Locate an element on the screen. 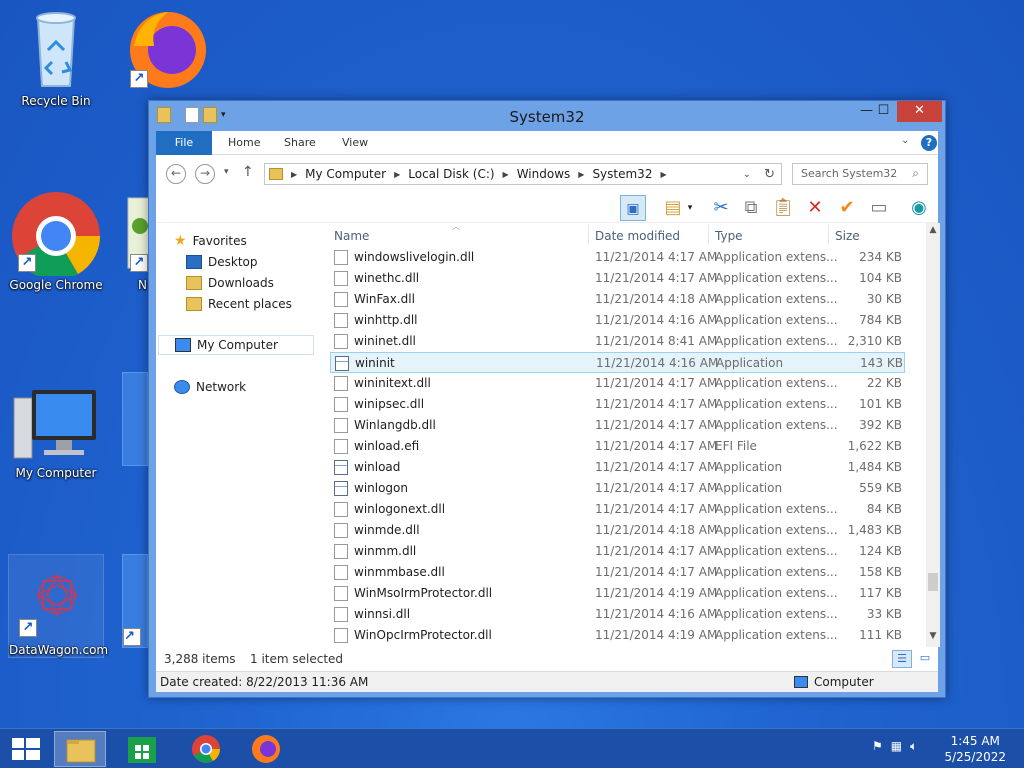  nav-recent-places: Recent places is located at coordinates (239, 304).